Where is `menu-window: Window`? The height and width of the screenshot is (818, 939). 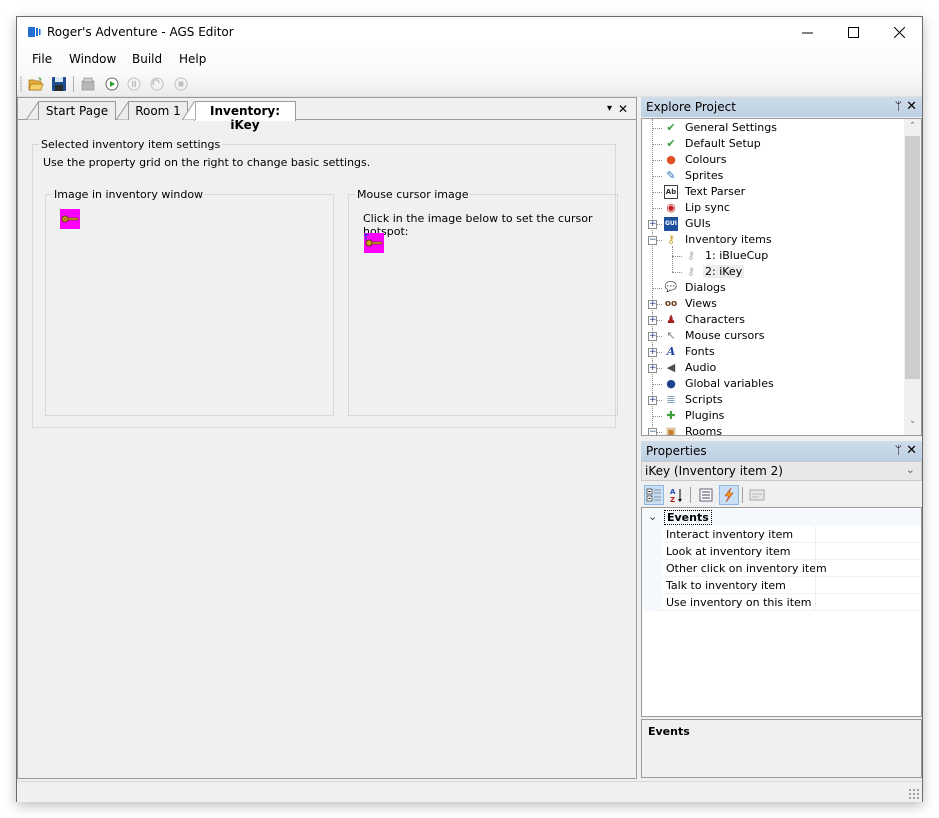
menu-window: Window is located at coordinates (92, 59).